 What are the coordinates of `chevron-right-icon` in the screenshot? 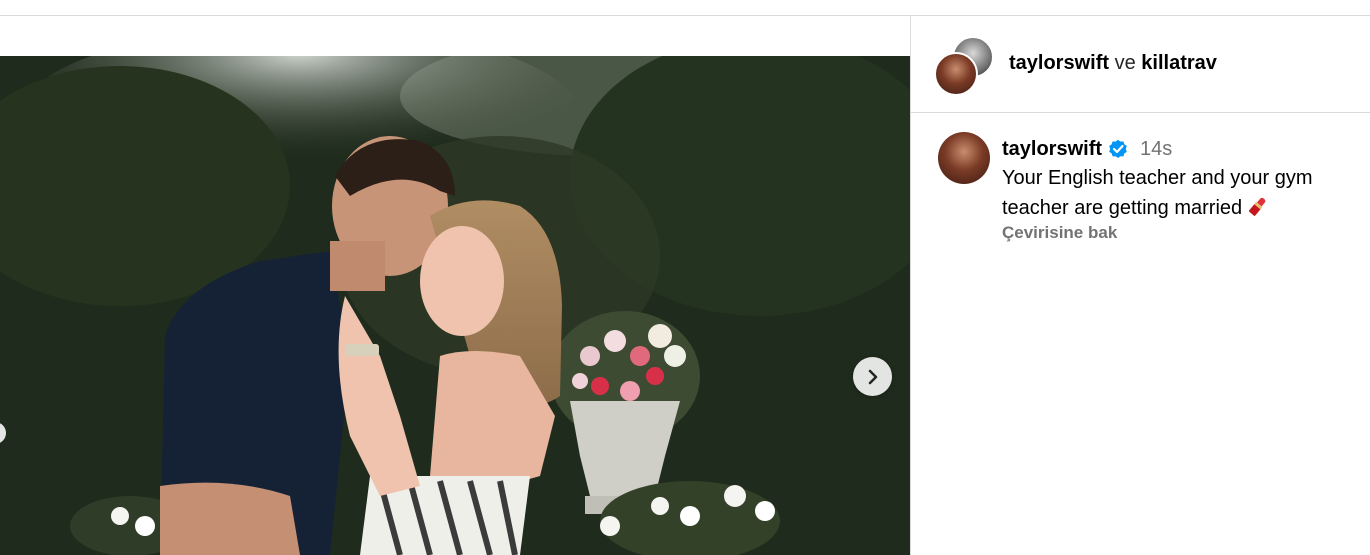 It's located at (872, 376).